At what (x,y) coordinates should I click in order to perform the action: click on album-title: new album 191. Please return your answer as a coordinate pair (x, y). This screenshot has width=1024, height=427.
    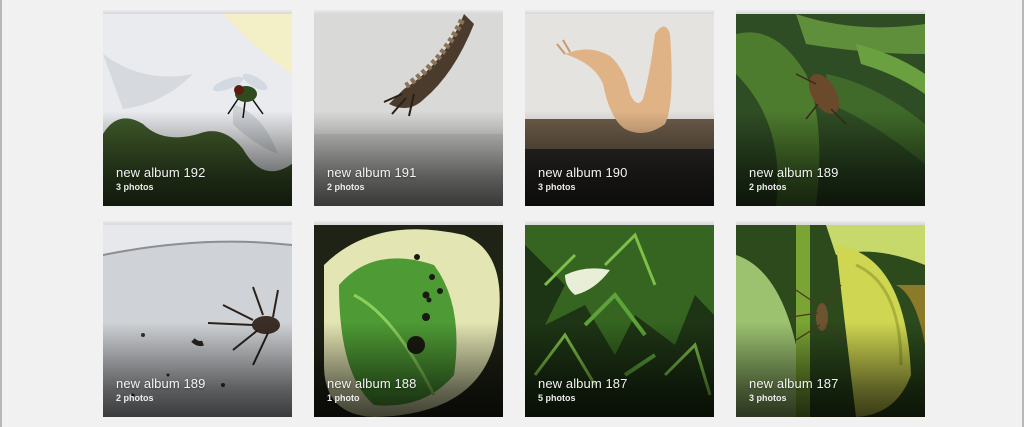
    Looking at the image, I should click on (372, 172).